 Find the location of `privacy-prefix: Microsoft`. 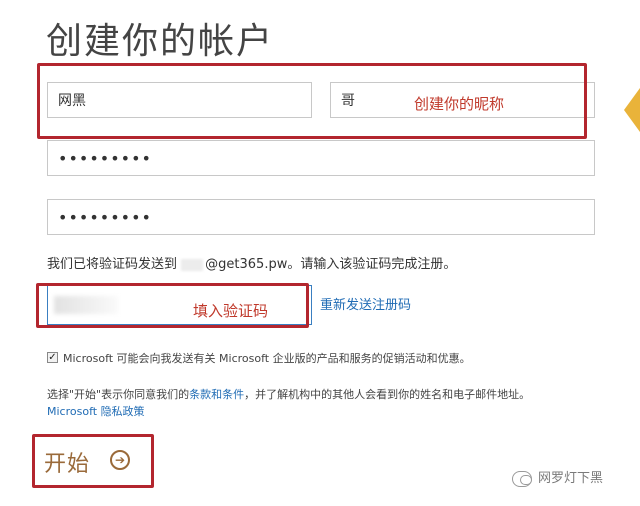

privacy-prefix: Microsoft is located at coordinates (72, 411).